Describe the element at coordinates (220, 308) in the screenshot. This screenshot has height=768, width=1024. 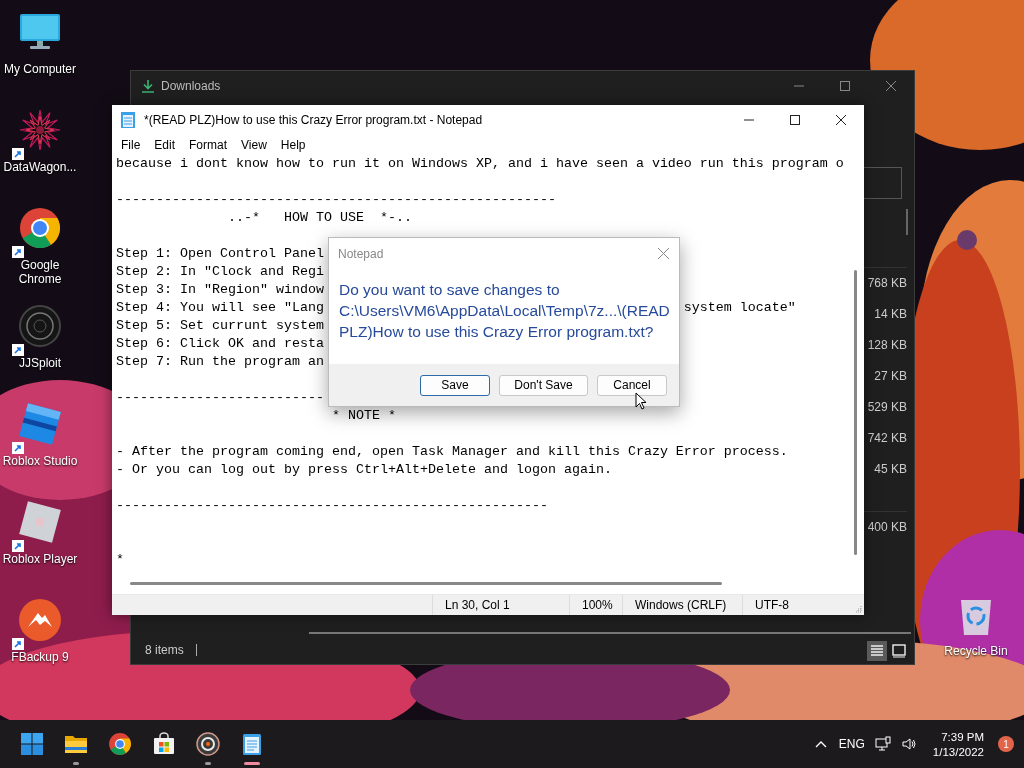
I see `text-line: Step 4: You will see "Lang` at that location.